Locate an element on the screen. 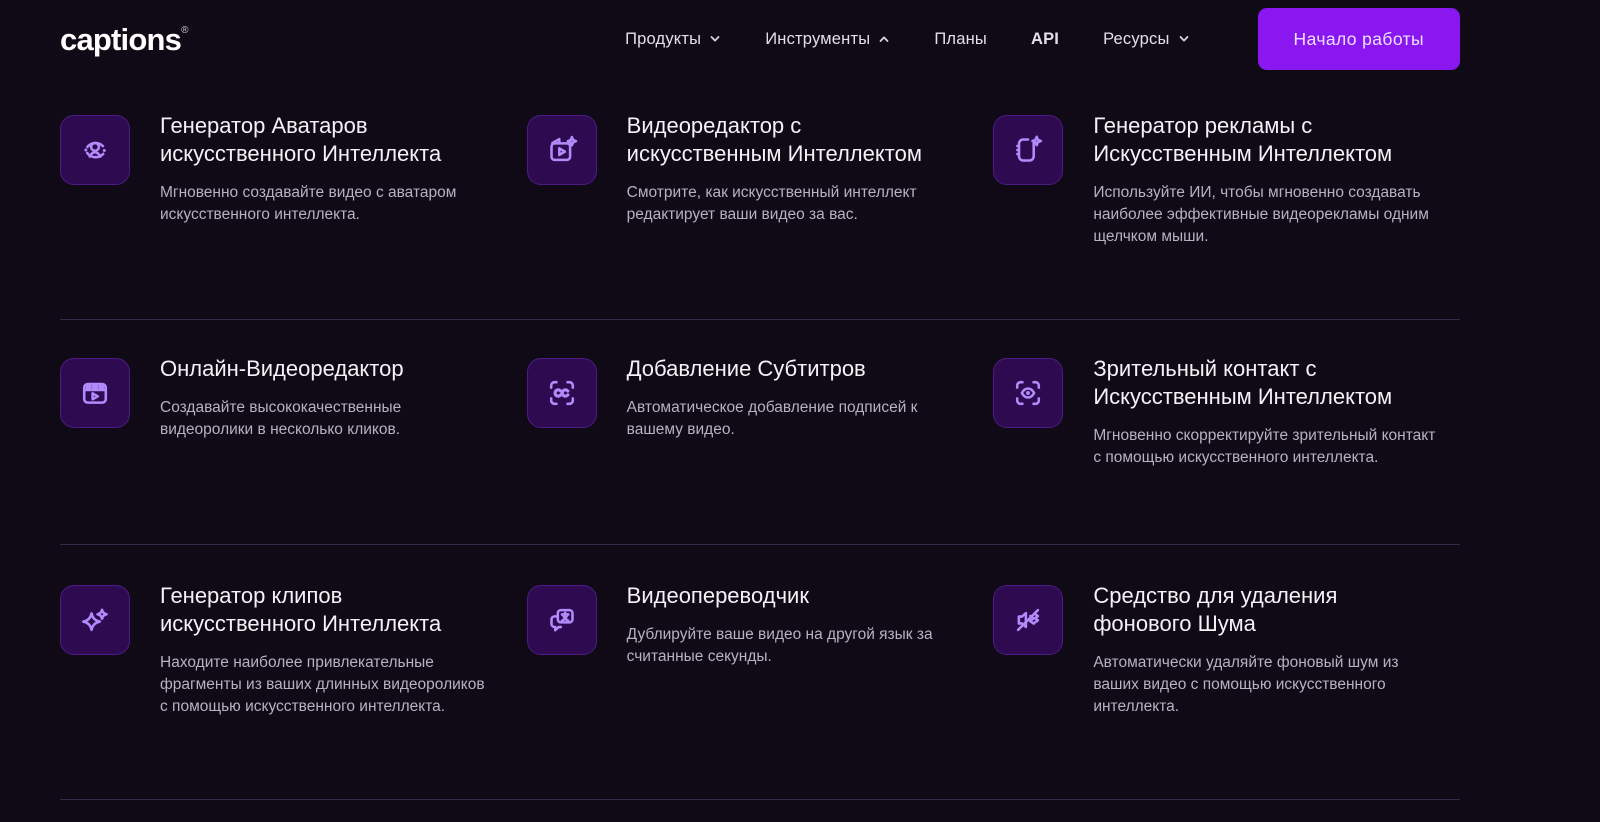 This screenshot has width=1600, height=822. ai-eye-contact-icon is located at coordinates (1028, 393).